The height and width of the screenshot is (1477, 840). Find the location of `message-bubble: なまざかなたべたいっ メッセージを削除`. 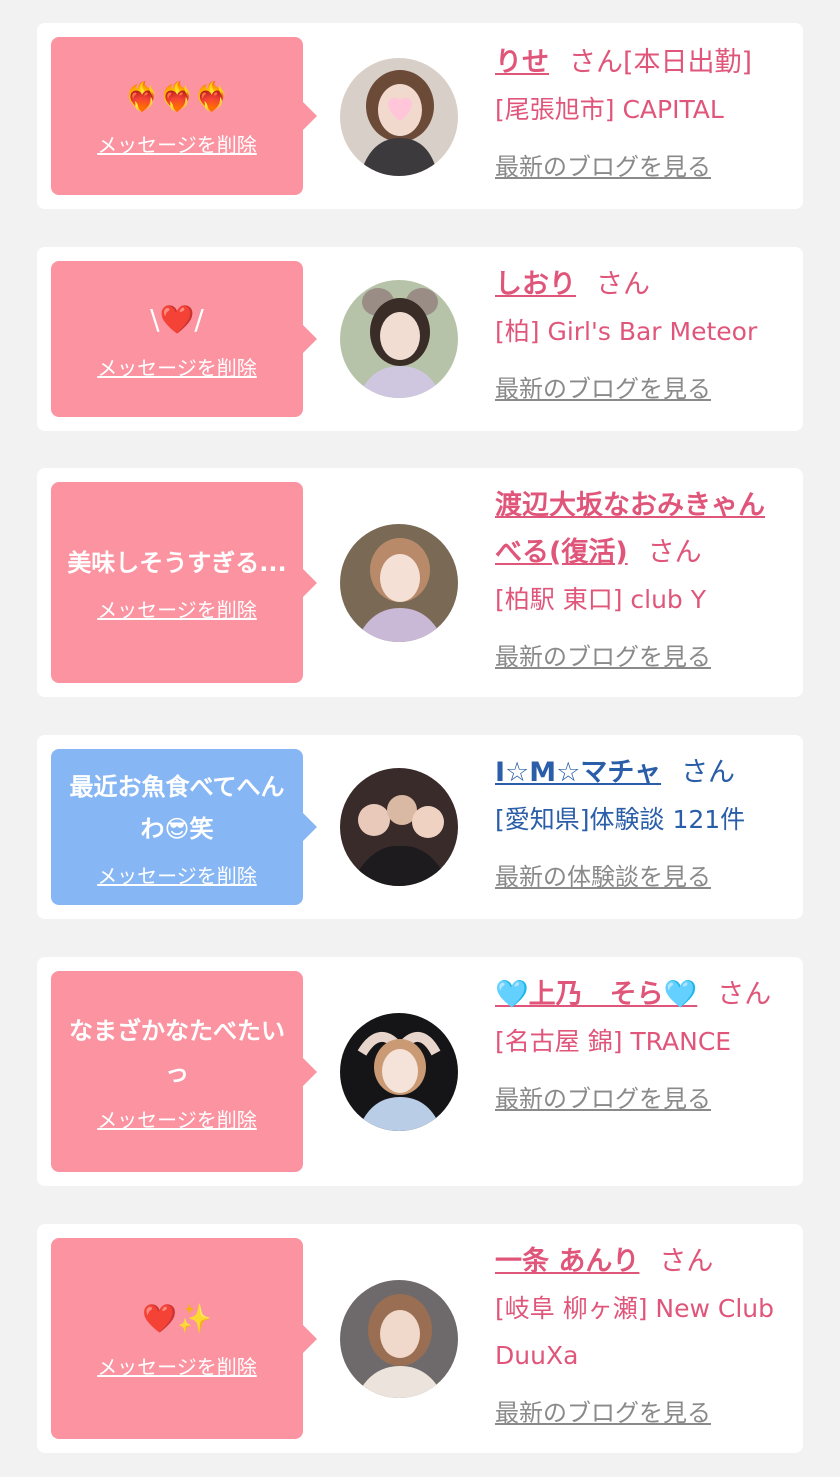

message-bubble: なまざかなたべたいっ メッセージを削除 is located at coordinates (184, 1071).